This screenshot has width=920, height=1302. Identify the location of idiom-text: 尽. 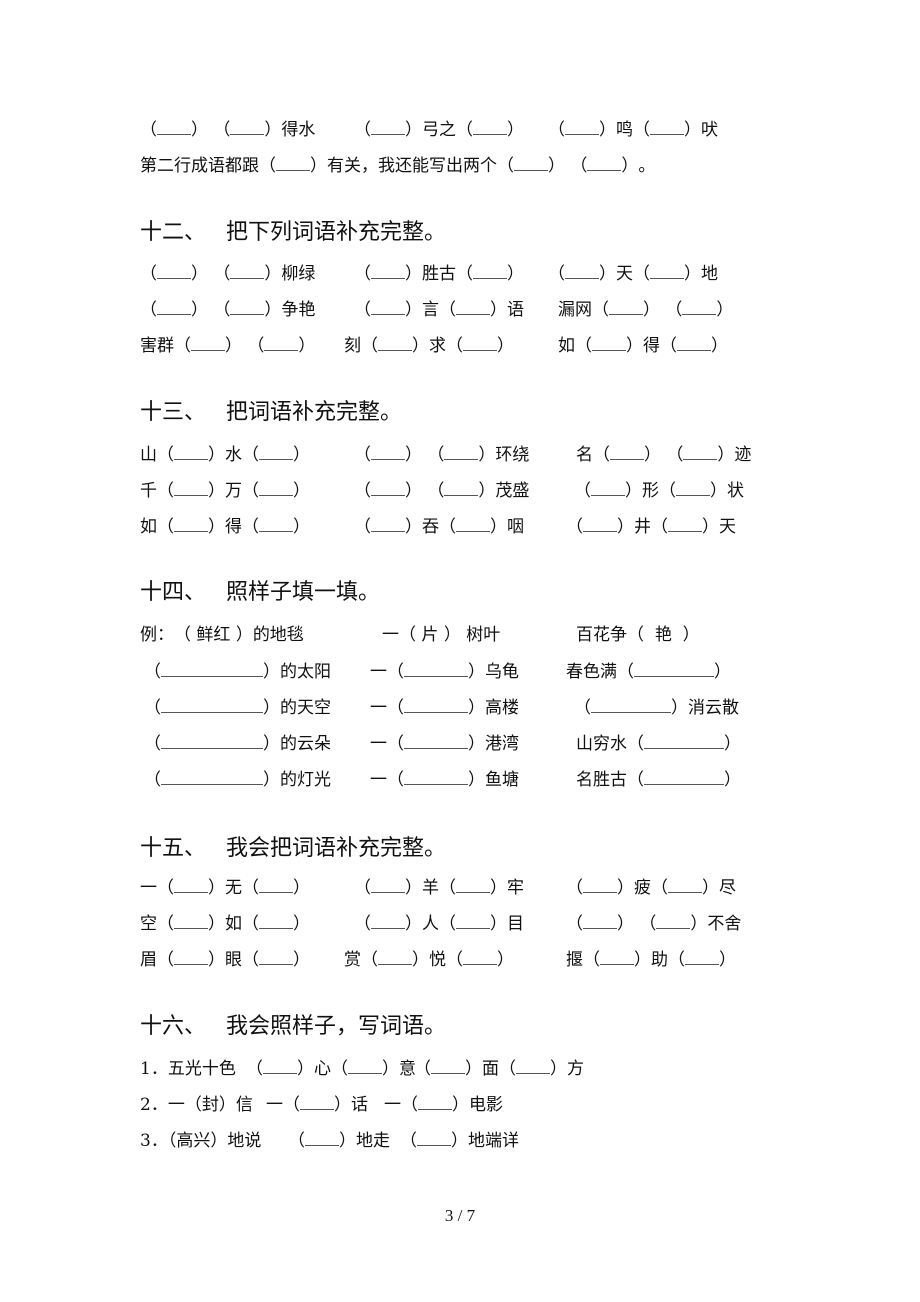
(727, 888).